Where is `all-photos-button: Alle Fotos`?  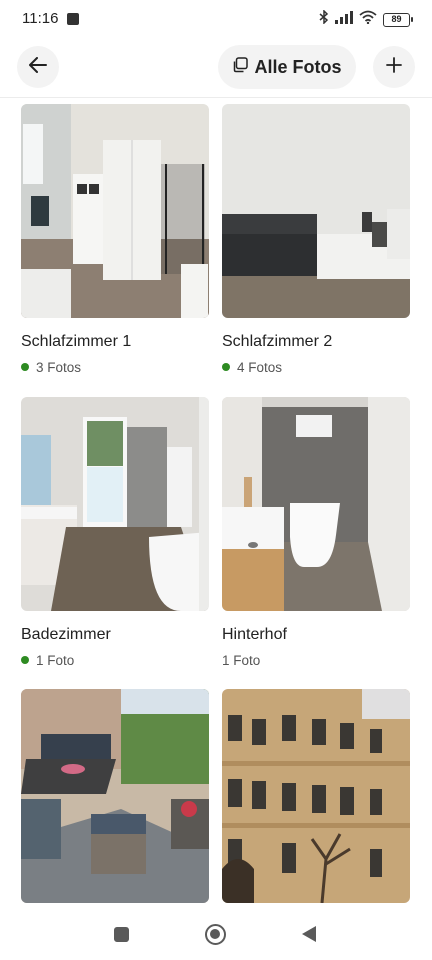
all-photos-button: Alle Fotos is located at coordinates (287, 67).